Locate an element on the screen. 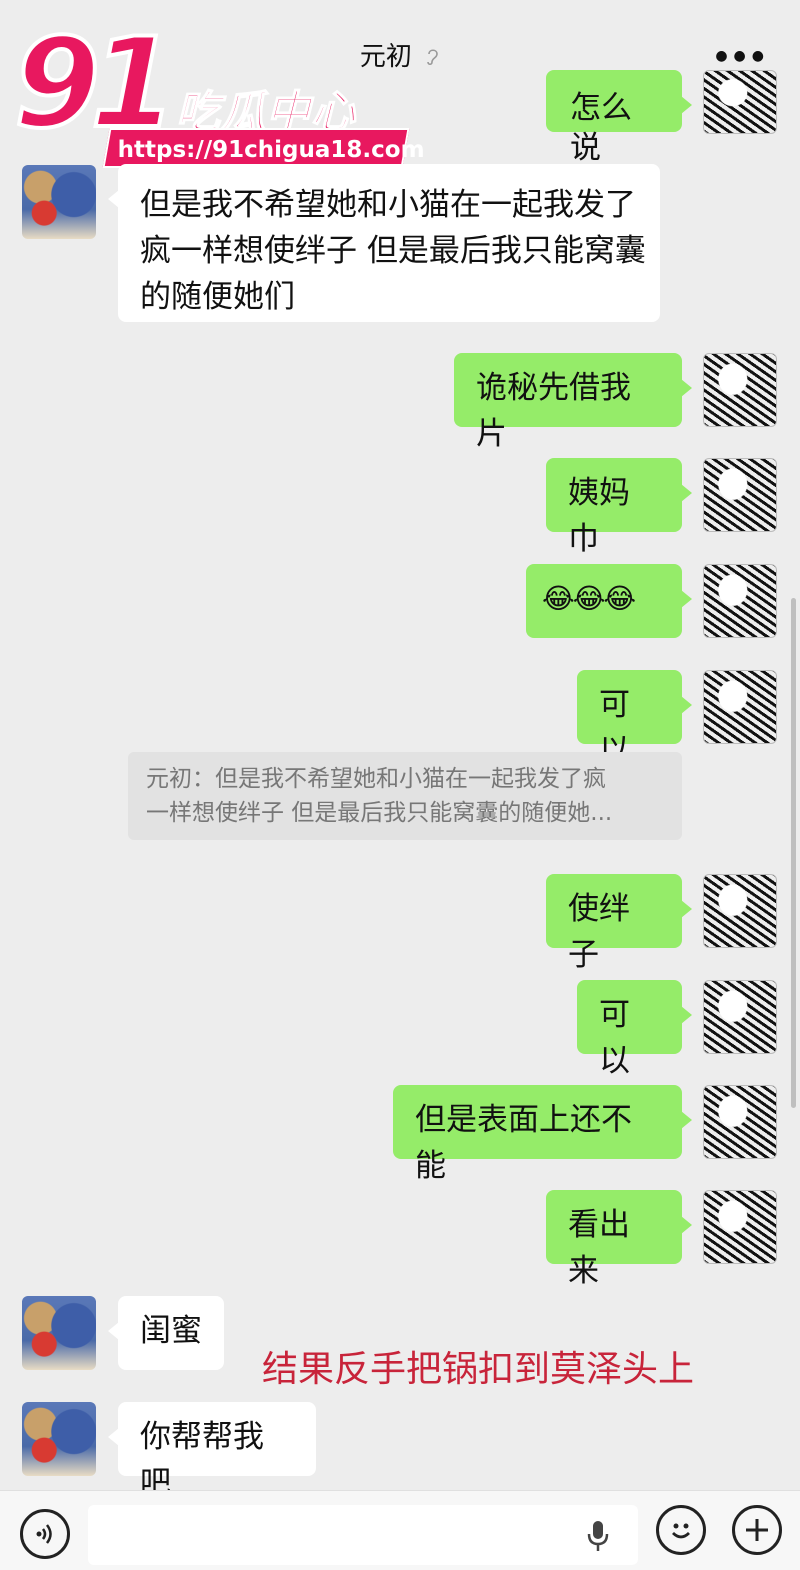  sent-message-bubble: 看出来 is located at coordinates (619, 1239).